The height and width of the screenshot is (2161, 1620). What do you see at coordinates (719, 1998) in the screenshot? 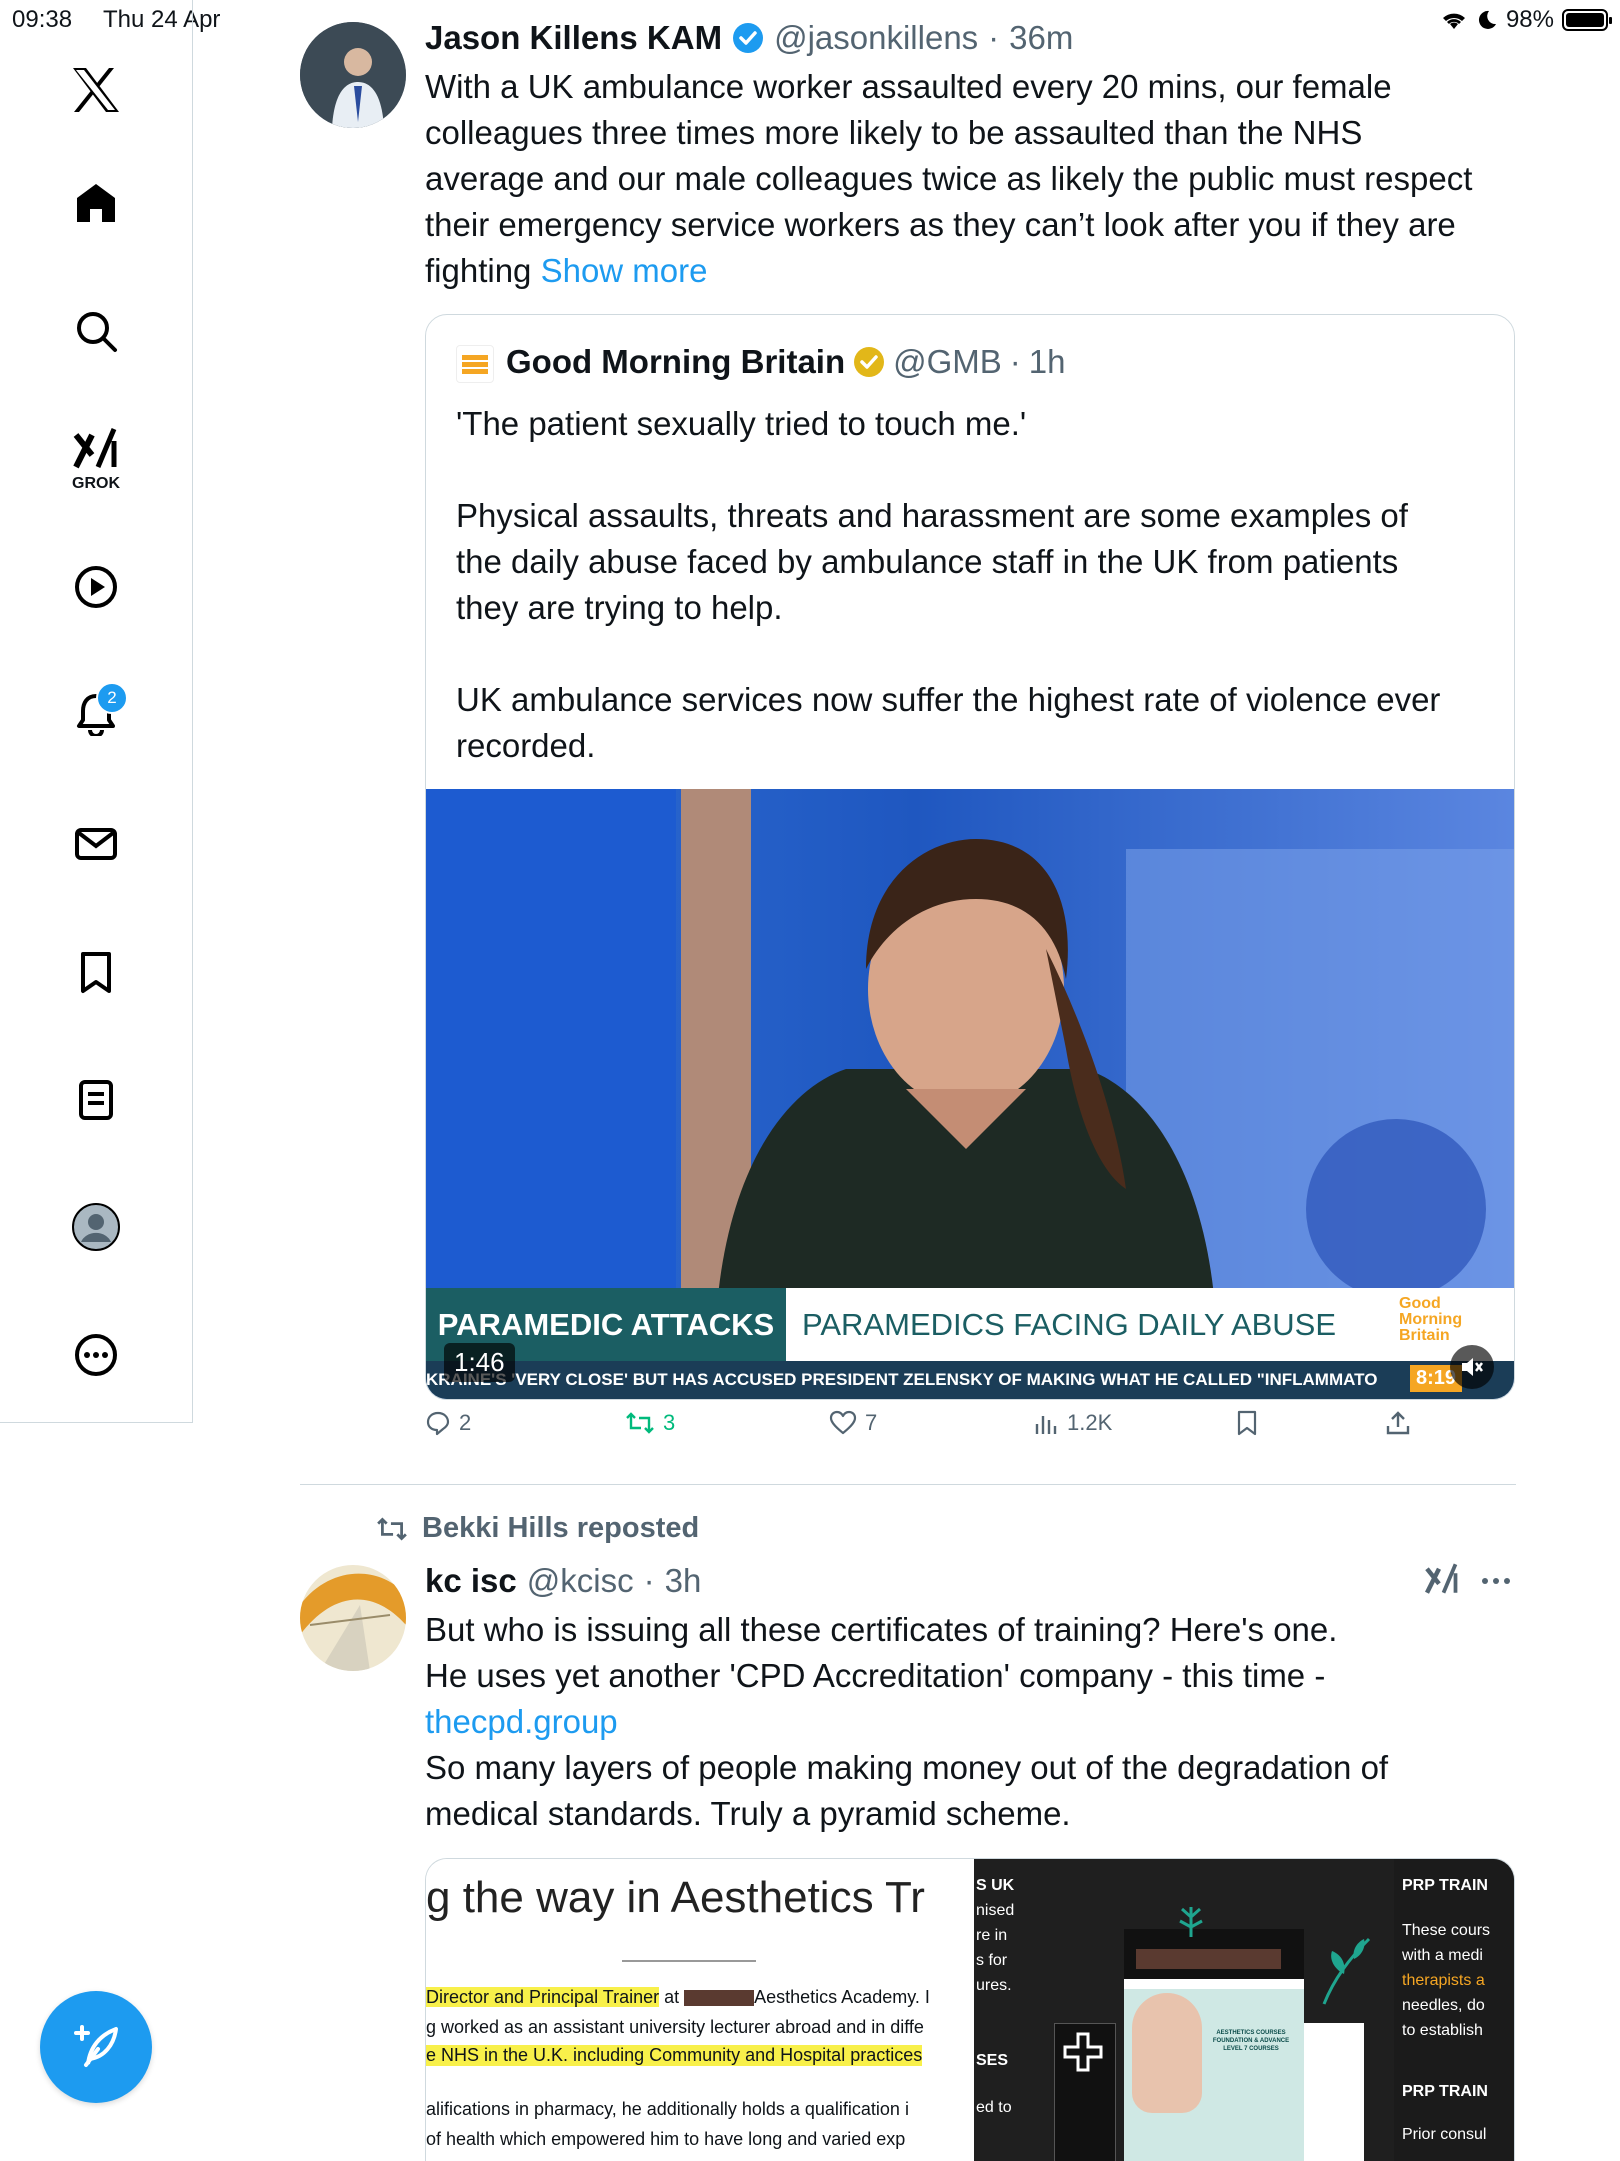
I see `redaction` at bounding box center [719, 1998].